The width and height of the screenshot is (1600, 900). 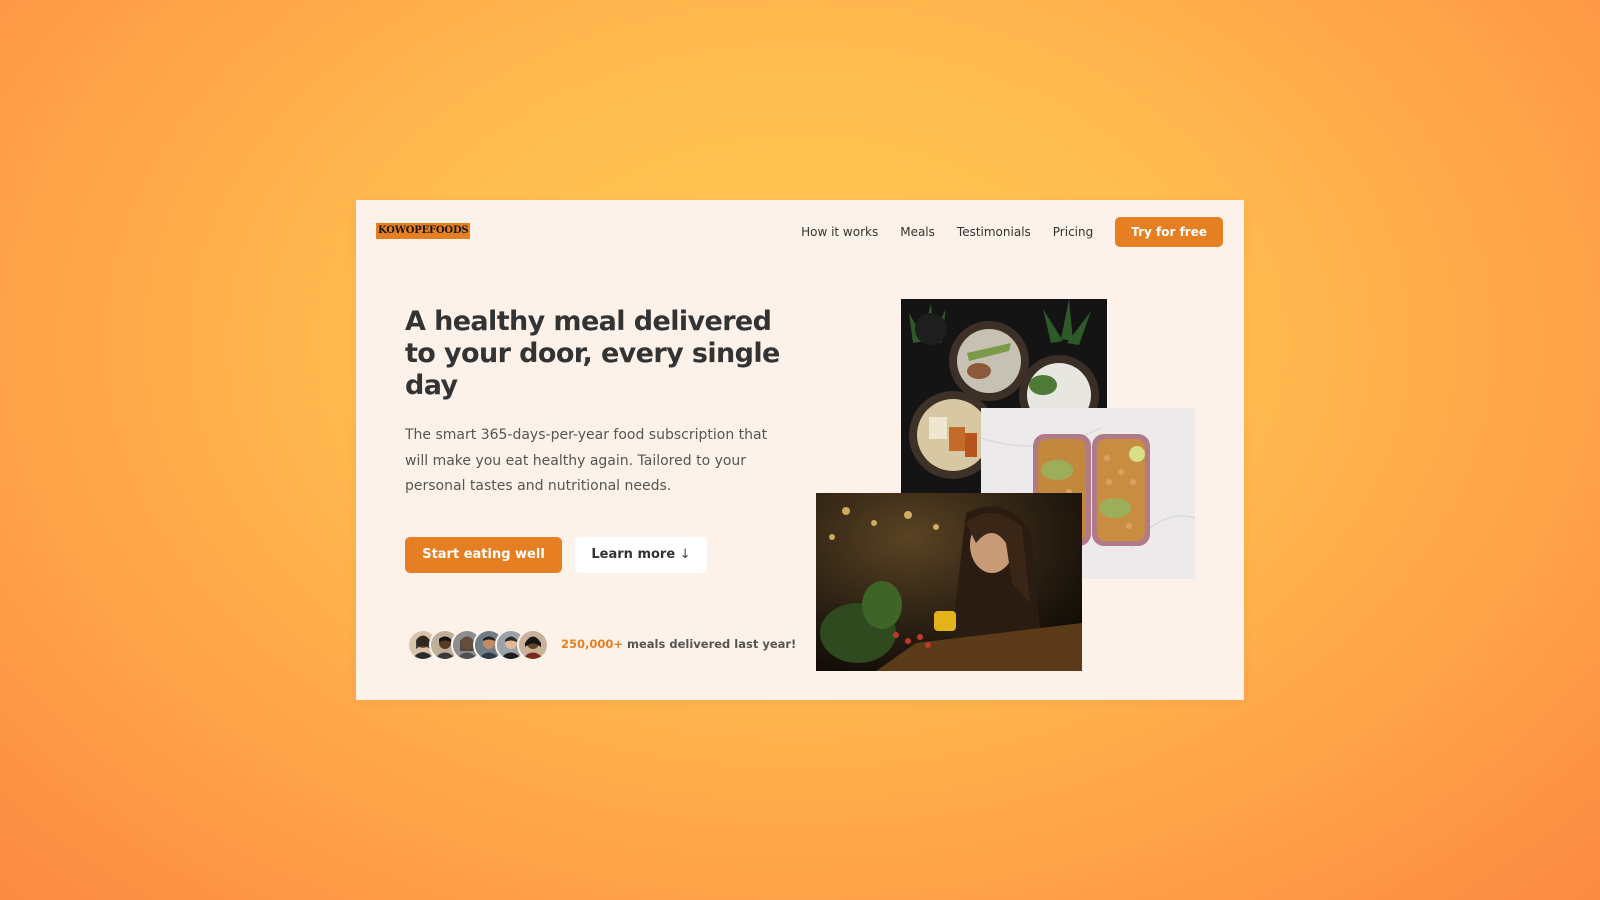 What do you see at coordinates (949, 582) in the screenshot?
I see `woman-eating-photo` at bounding box center [949, 582].